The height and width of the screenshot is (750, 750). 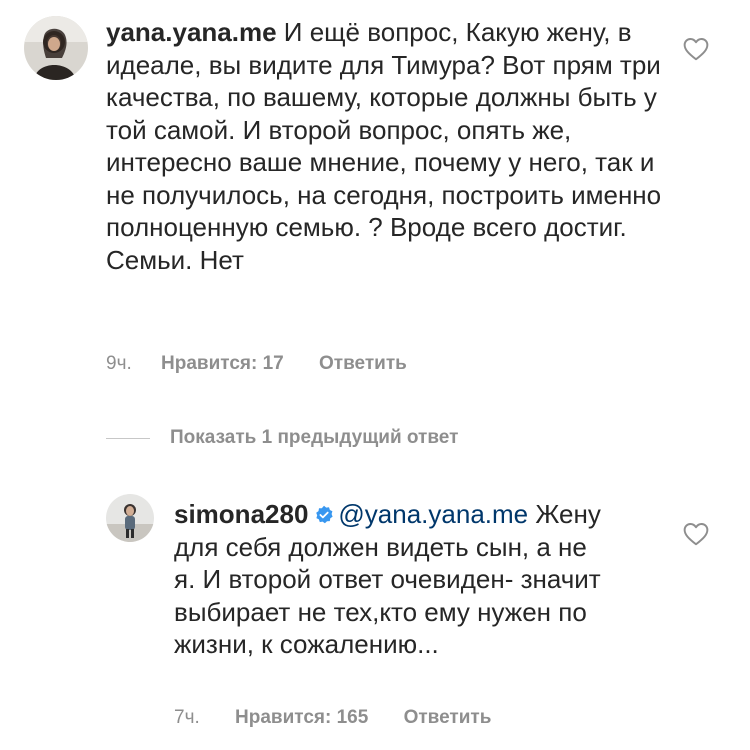 What do you see at coordinates (191, 32) in the screenshot?
I see `comment-username: yana.yana.me` at bounding box center [191, 32].